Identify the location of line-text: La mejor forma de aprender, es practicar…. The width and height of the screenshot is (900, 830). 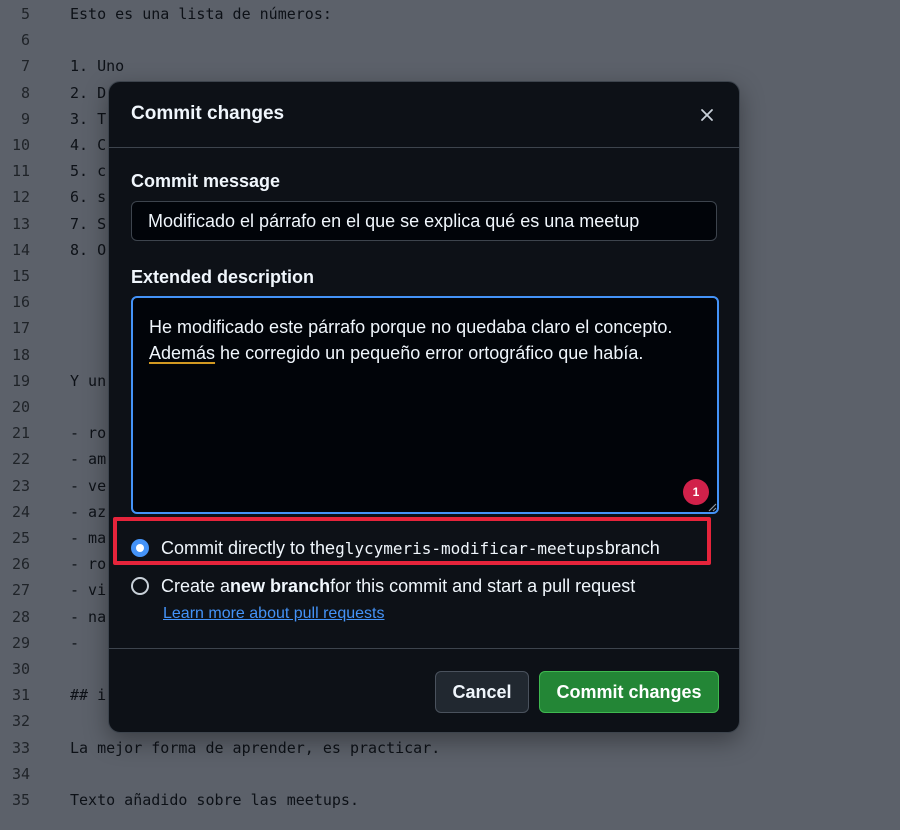
(255, 747).